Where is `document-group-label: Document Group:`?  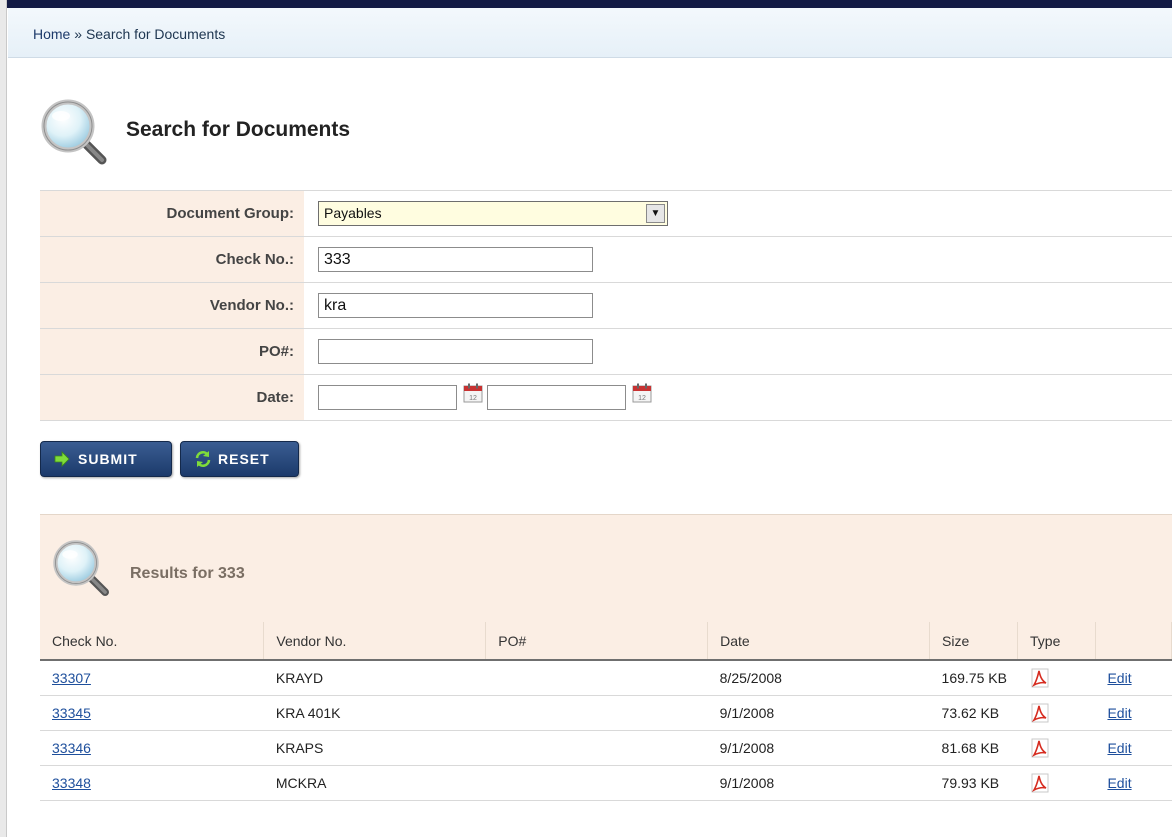
document-group-label: Document Group: is located at coordinates (172, 213).